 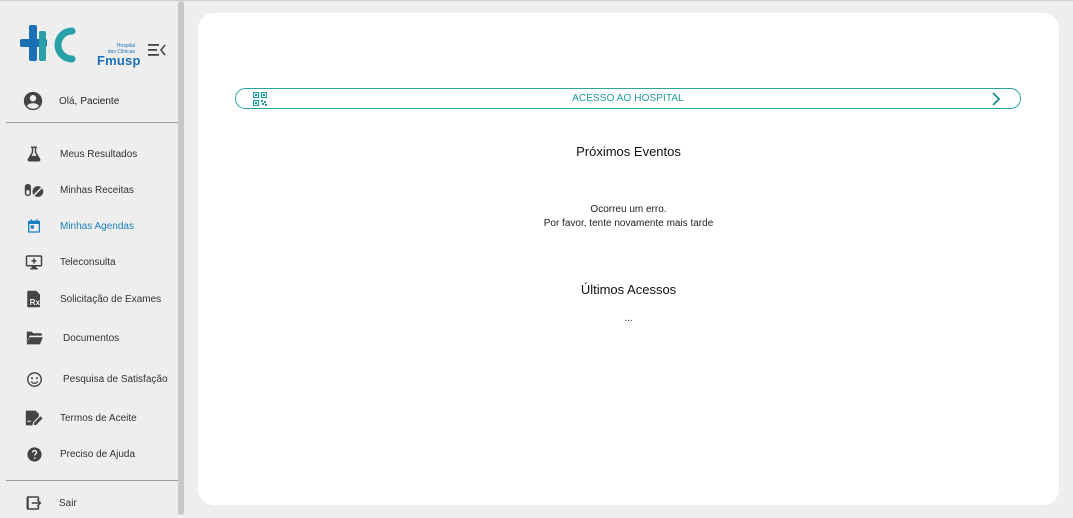 I want to click on flask-icon, so click(x=34, y=154).